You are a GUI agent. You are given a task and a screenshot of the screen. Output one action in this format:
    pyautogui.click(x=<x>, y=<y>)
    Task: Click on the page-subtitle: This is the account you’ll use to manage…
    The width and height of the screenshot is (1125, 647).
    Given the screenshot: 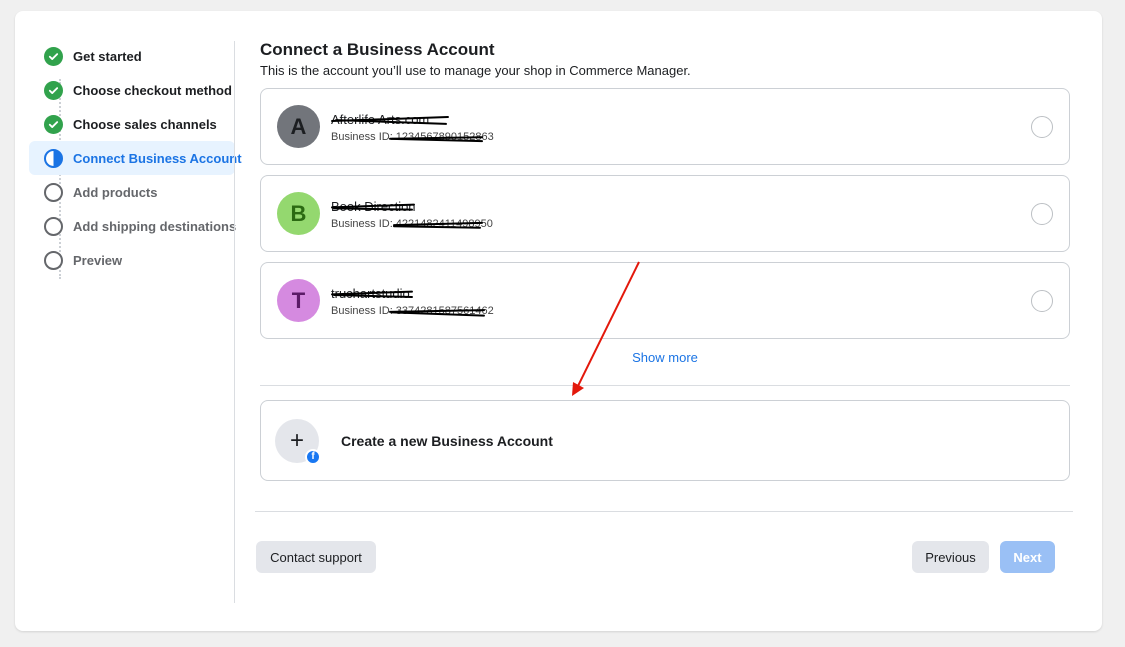 What is the action you would take?
    pyautogui.click(x=475, y=70)
    